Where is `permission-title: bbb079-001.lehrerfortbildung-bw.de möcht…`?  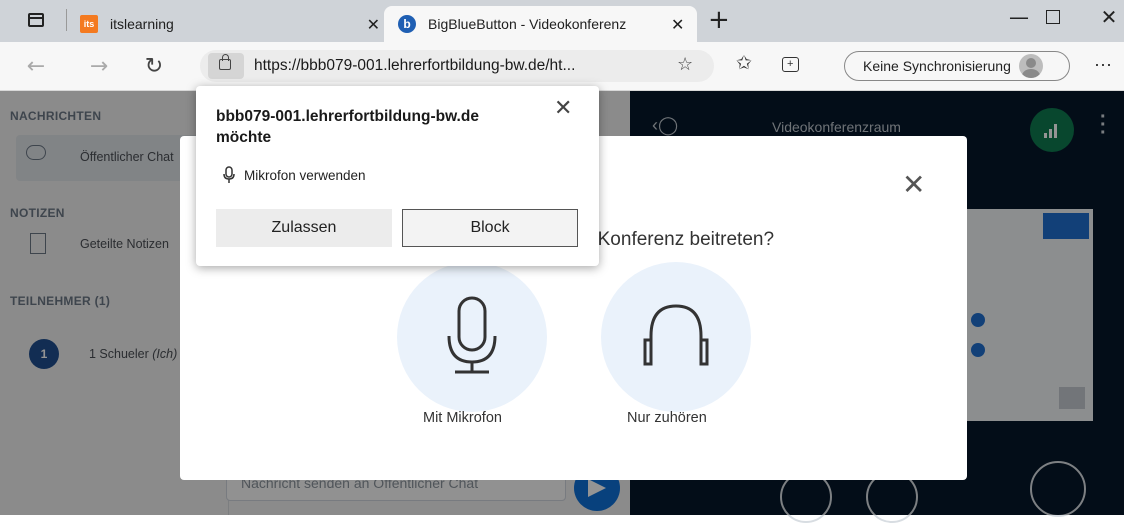
permission-title: bbb079-001.lehrerfortbildung-bw.de möcht… is located at coordinates (347, 127).